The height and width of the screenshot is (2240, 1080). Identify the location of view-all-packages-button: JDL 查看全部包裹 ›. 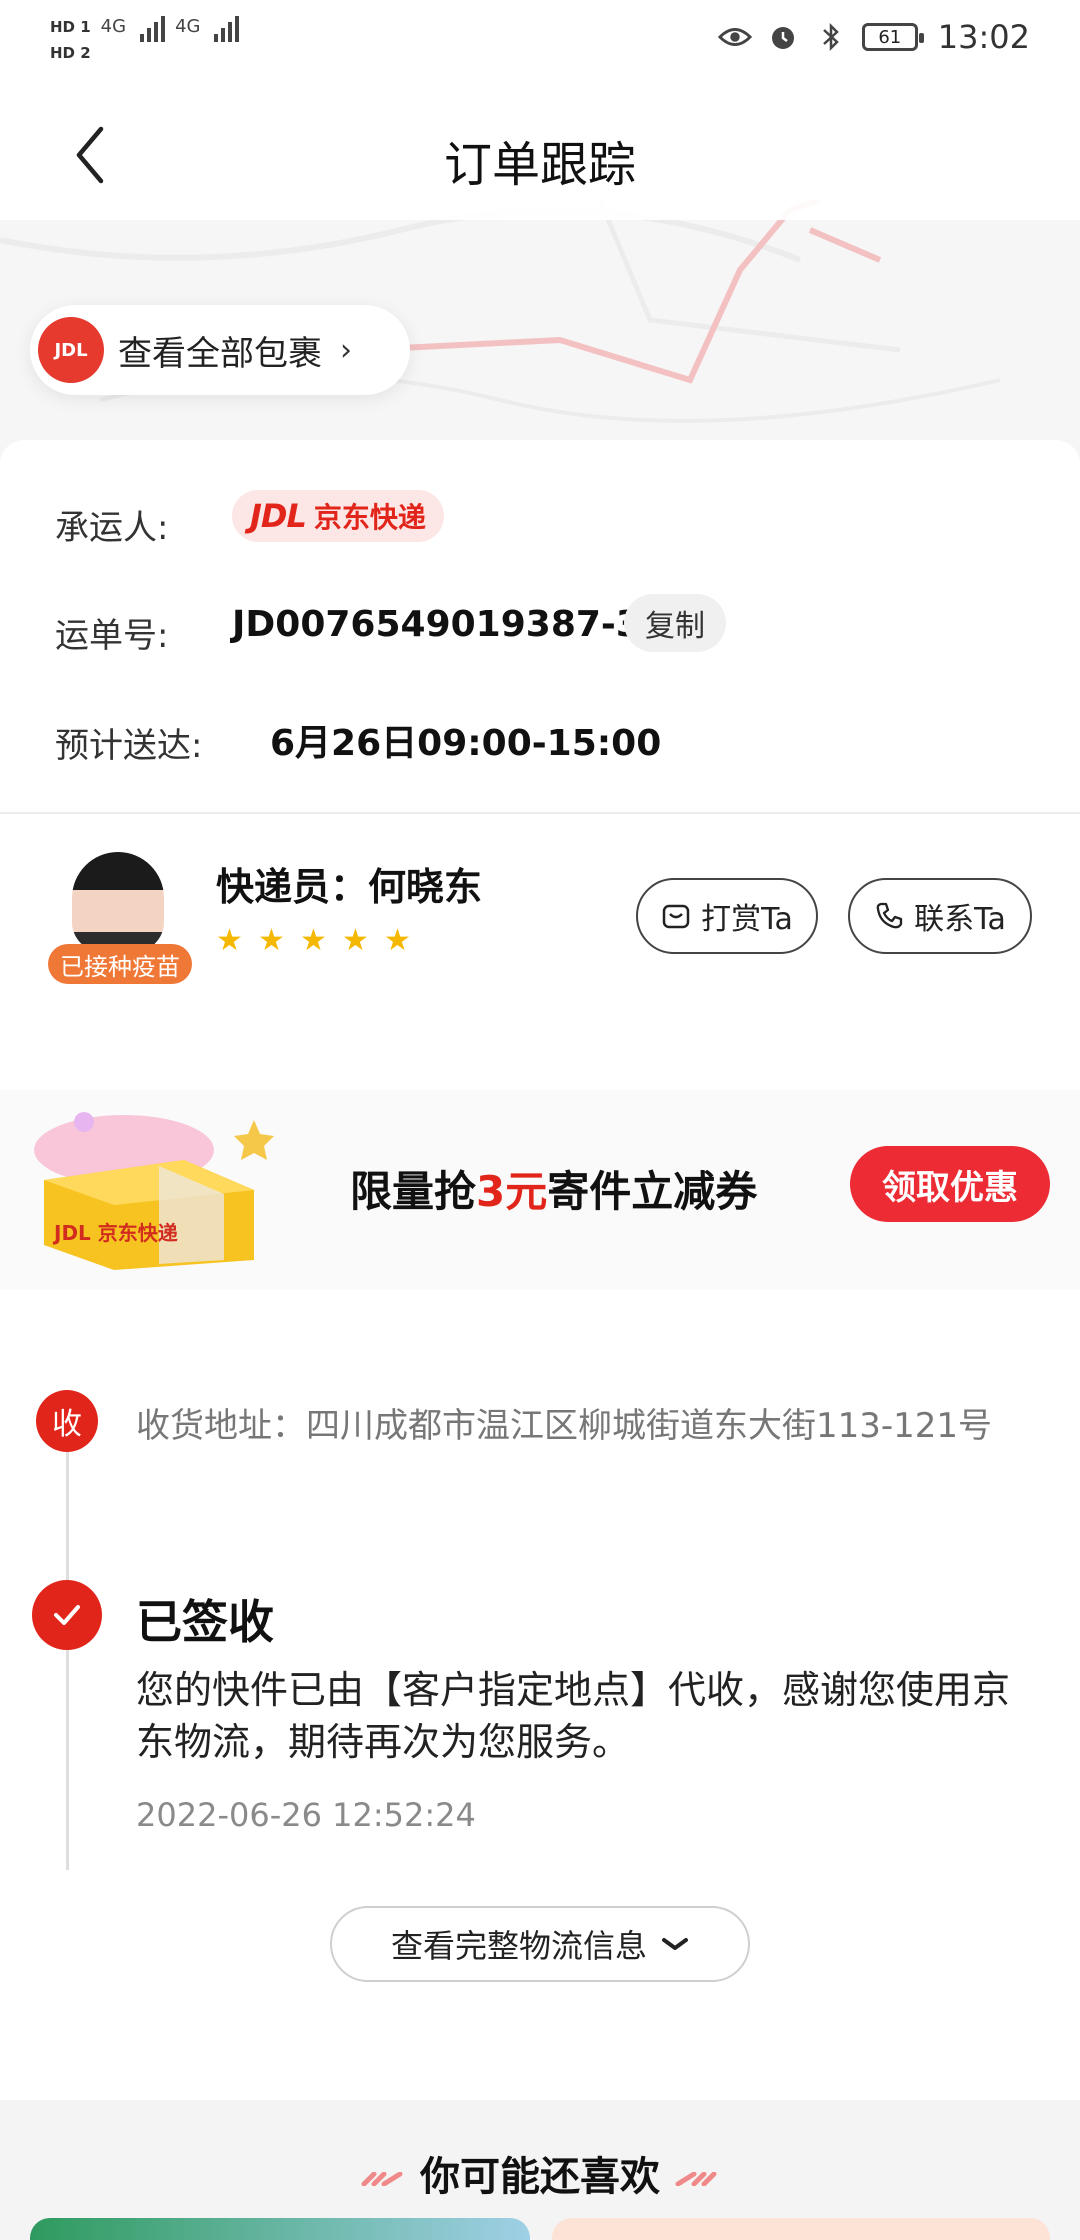
(220, 350).